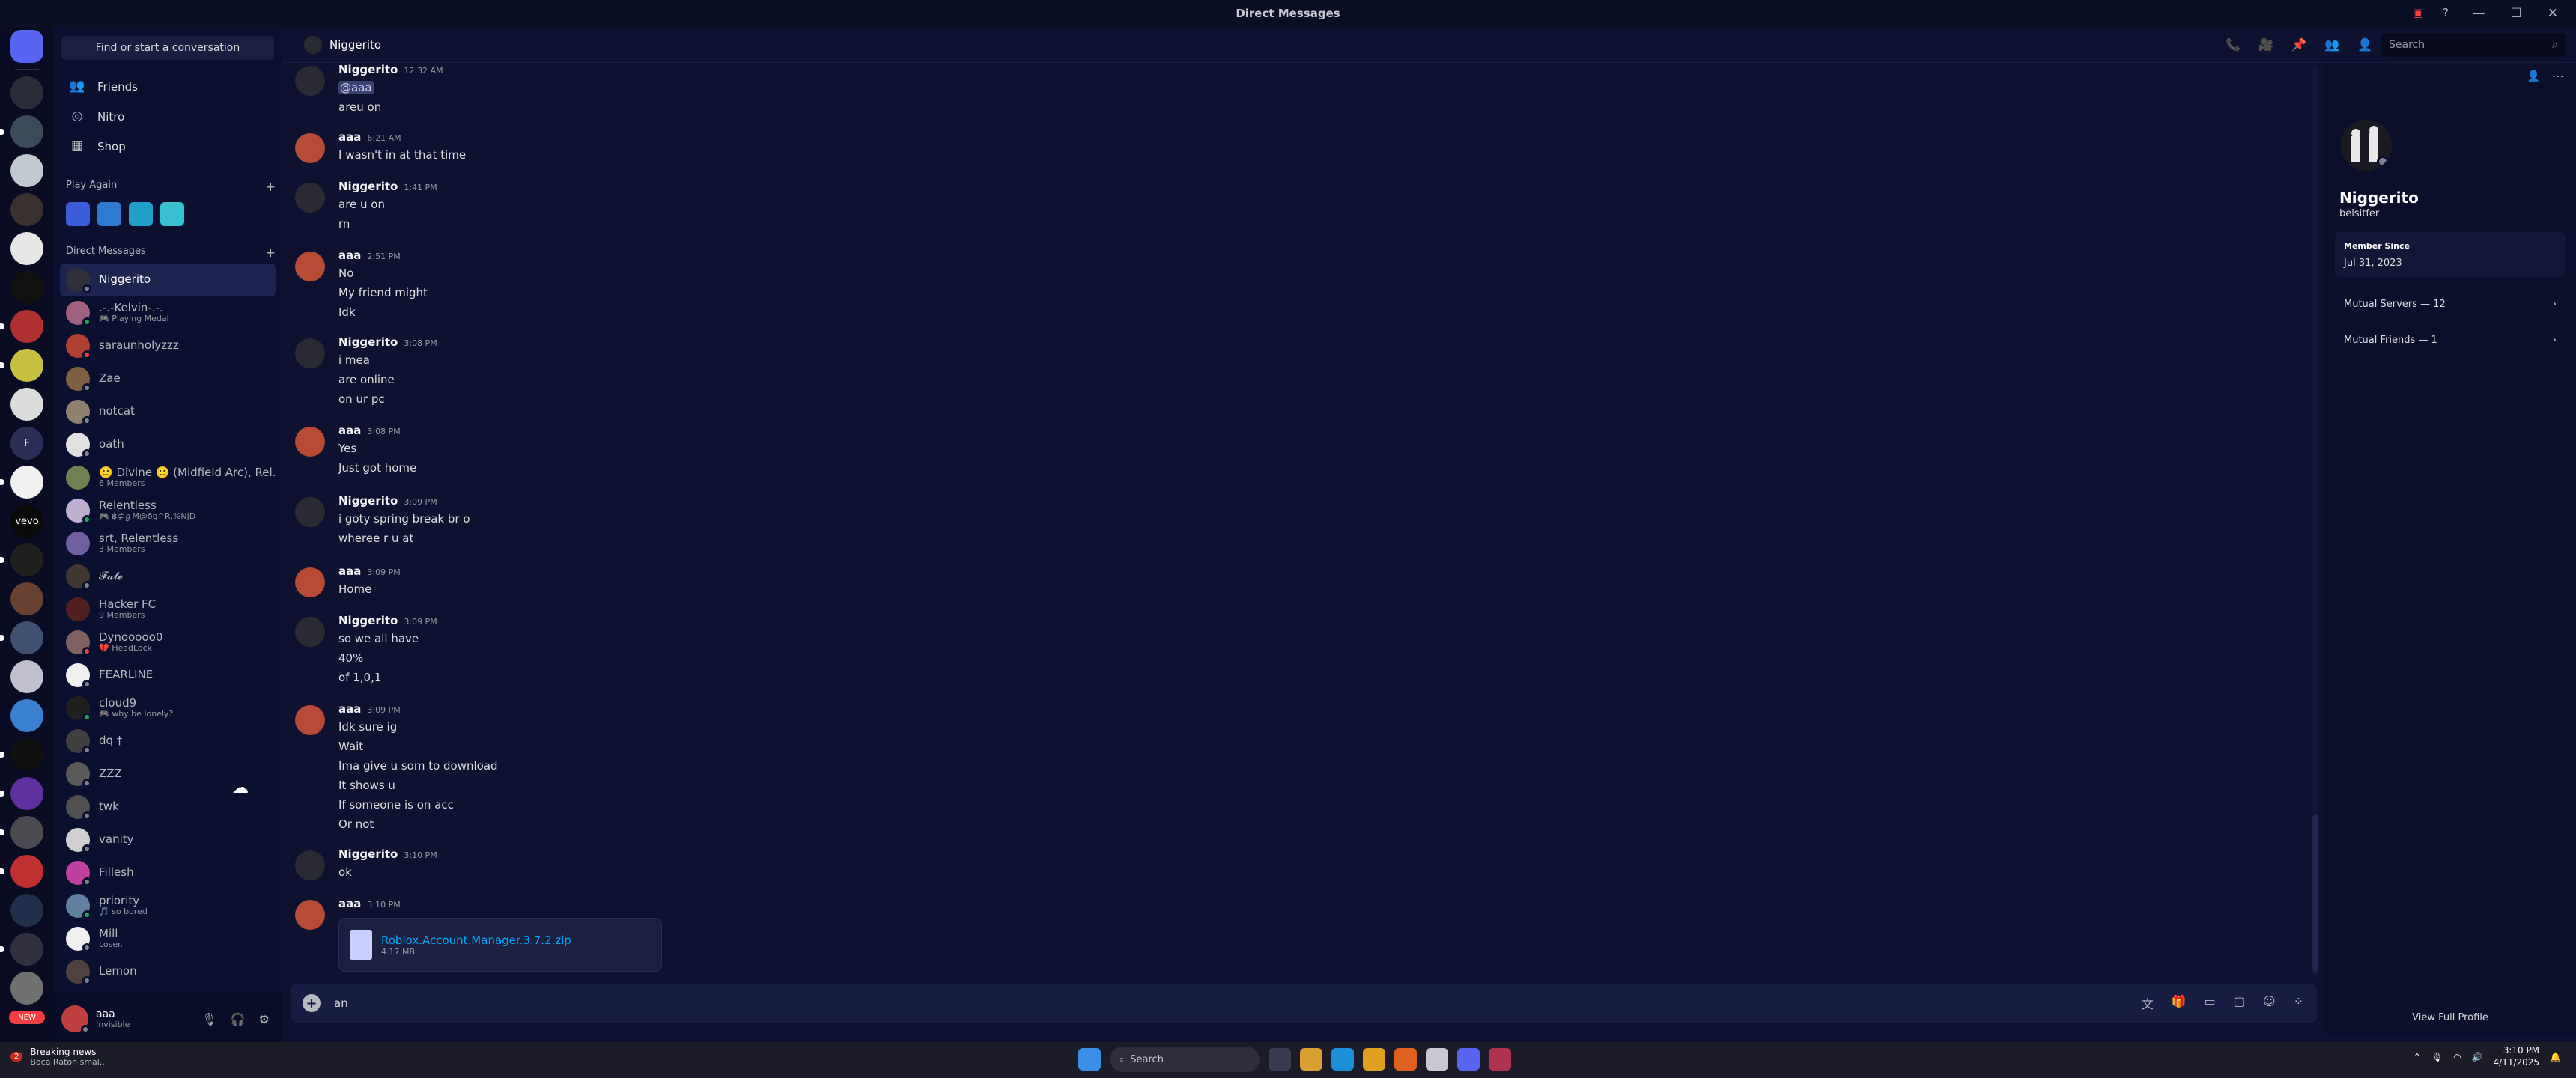 This screenshot has width=2576, height=1078. Describe the element at coordinates (1280, 1059) in the screenshot. I see `task-view-icon` at that location.